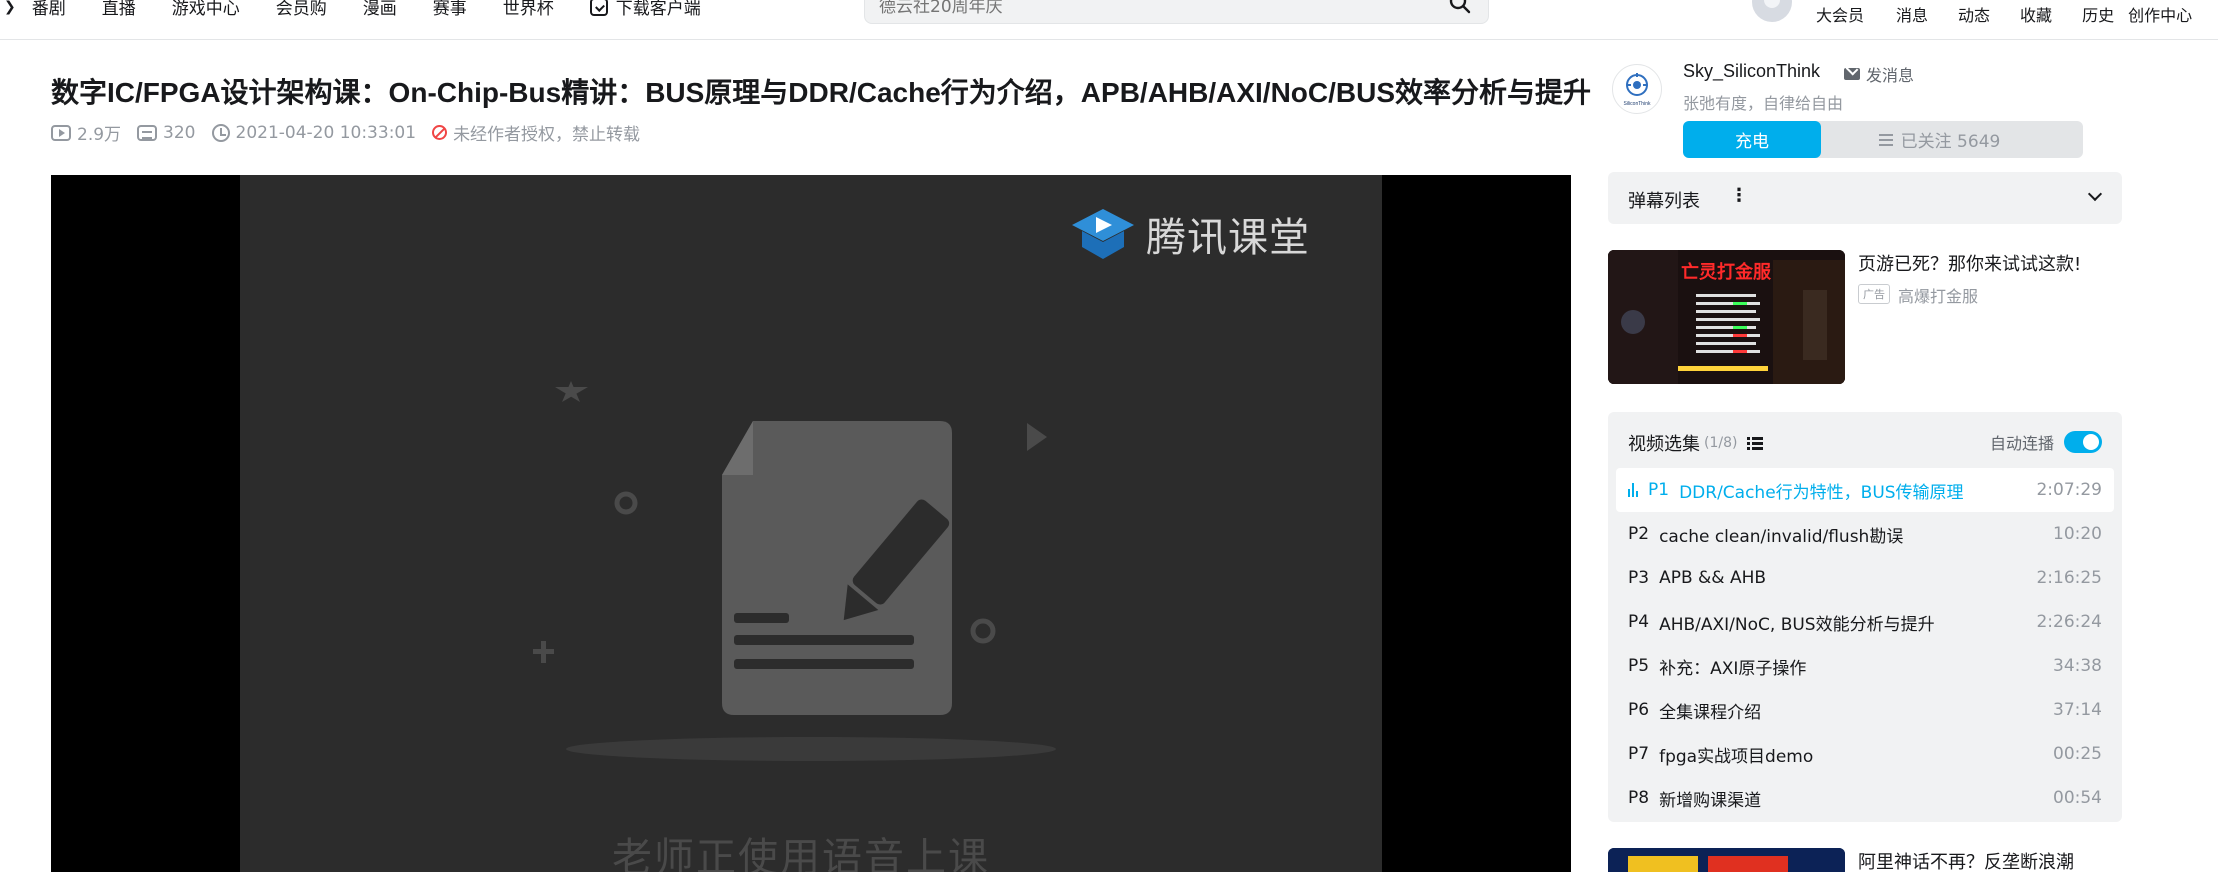 The image size is (2218, 872). I want to click on mail-icon, so click(1852, 74).